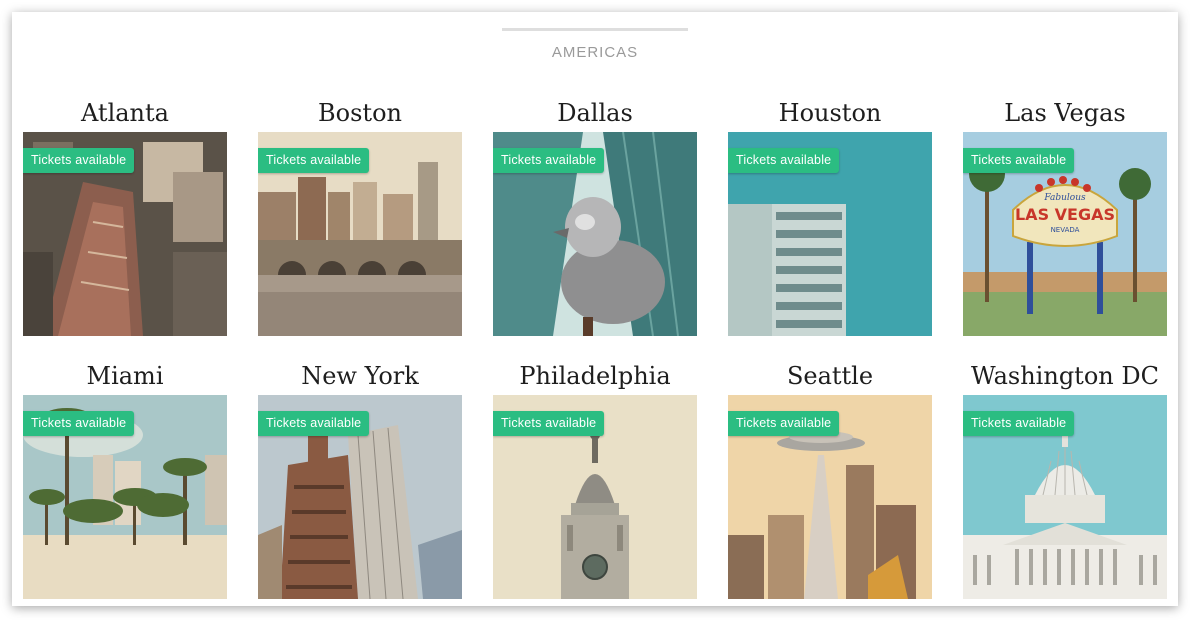  What do you see at coordinates (125, 376) in the screenshot?
I see `city-name: Miami` at bounding box center [125, 376].